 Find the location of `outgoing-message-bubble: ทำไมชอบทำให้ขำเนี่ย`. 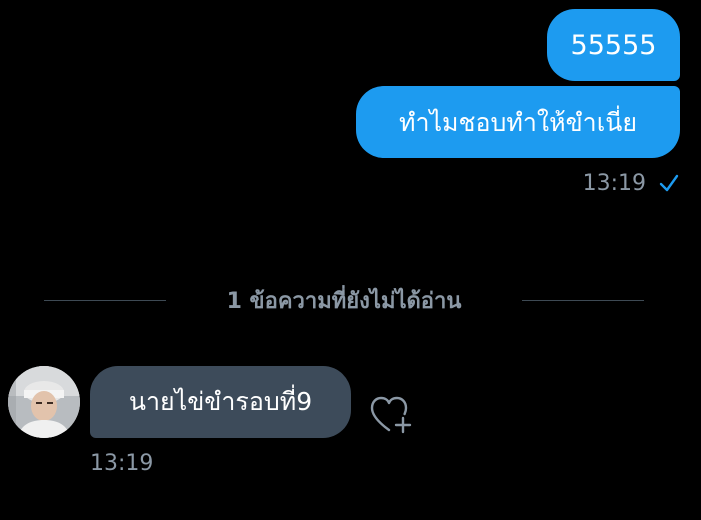

outgoing-message-bubble: ทำไมชอบทำให้ขำเนี่ย is located at coordinates (518, 122).